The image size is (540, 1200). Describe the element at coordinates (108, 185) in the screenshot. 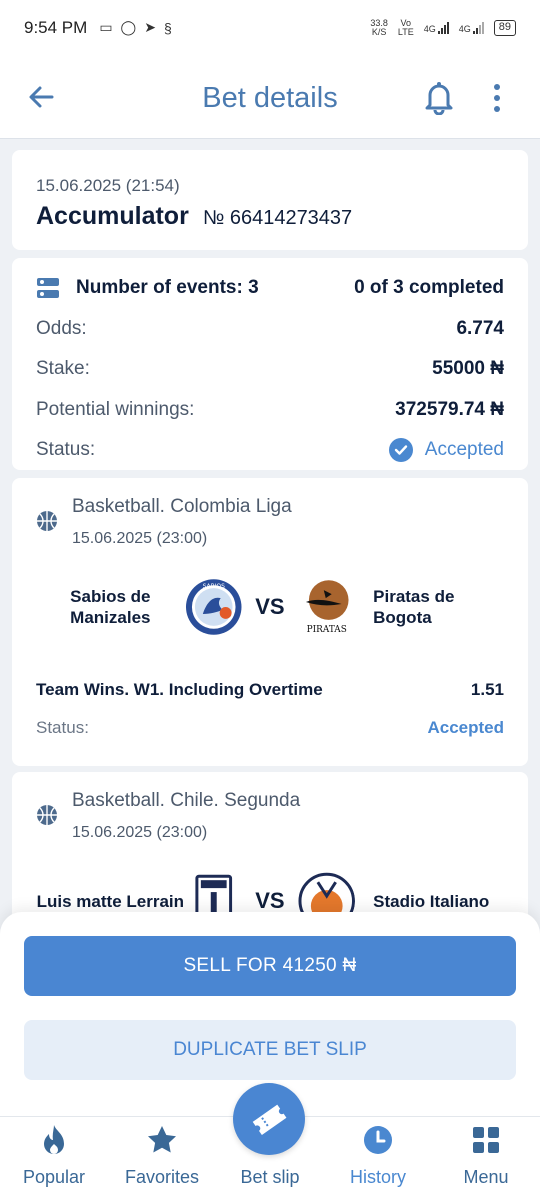

I see `bet-date: 15.06.2025 (21:54)` at that location.